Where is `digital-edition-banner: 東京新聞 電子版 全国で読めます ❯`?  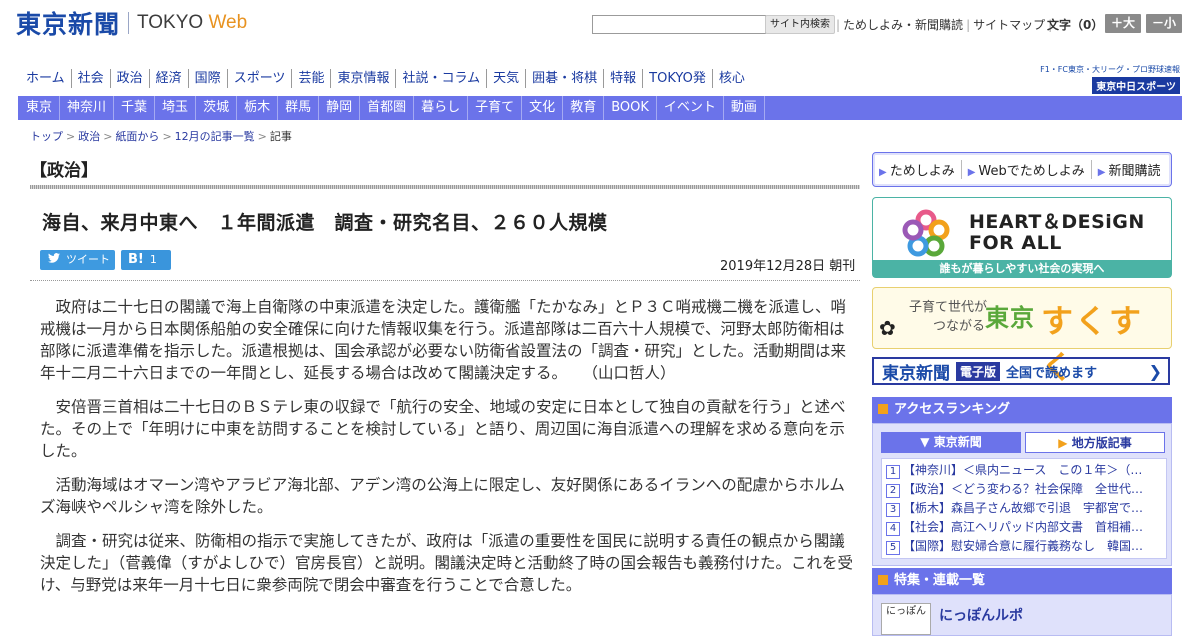
digital-edition-banner: 東京新聞 電子版 全国で読めます ❯ is located at coordinates (1021, 371).